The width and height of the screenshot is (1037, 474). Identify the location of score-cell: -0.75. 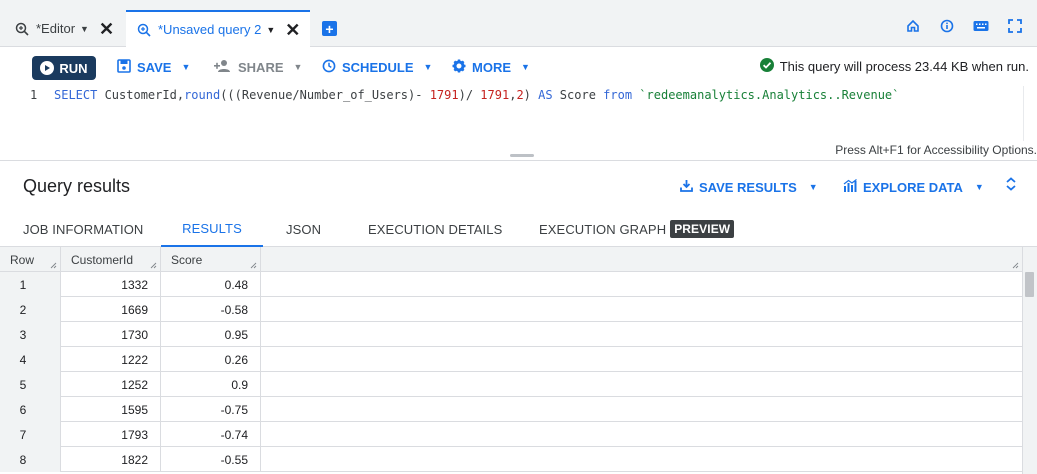
(211, 409).